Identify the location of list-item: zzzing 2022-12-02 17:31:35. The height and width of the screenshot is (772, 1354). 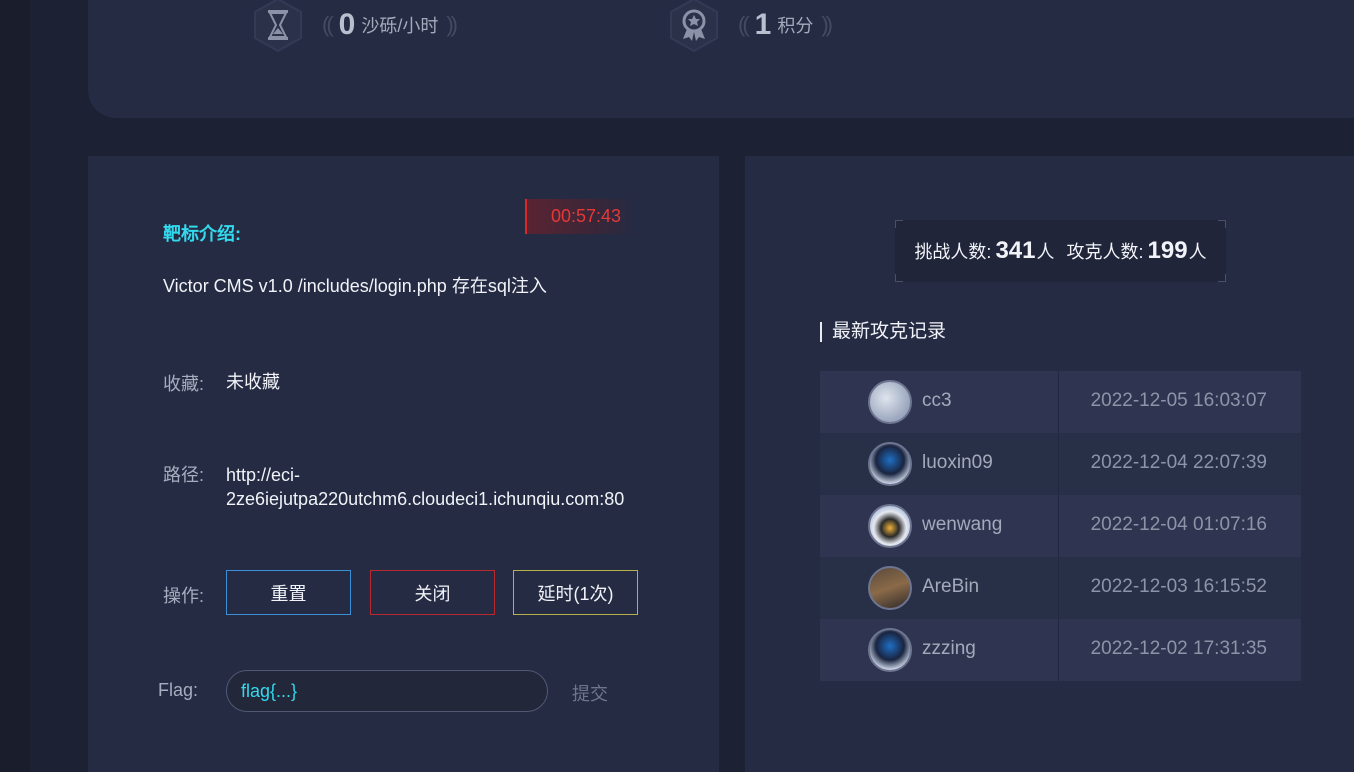
(1060, 650).